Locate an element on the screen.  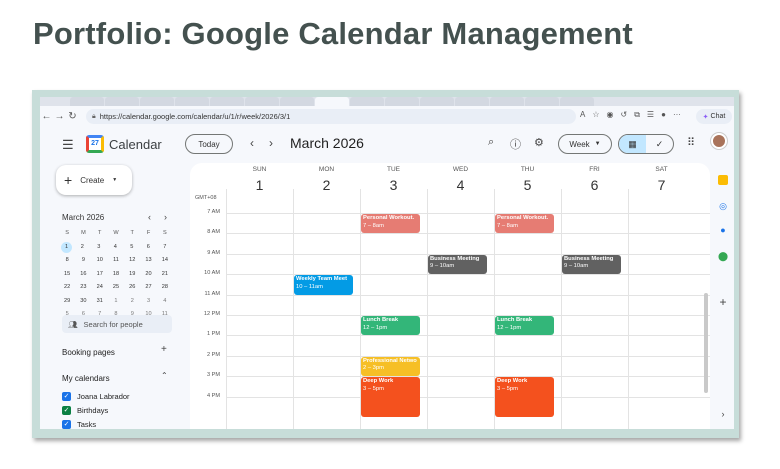
plus-icon: + is located at coordinates (164, 349).